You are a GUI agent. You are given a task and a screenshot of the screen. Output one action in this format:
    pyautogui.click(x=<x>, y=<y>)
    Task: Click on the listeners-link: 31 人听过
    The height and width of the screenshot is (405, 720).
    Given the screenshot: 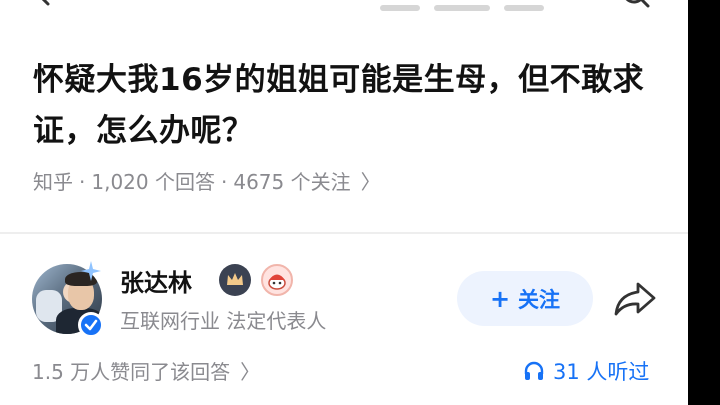 What is the action you would take?
    pyautogui.click(x=586, y=371)
    